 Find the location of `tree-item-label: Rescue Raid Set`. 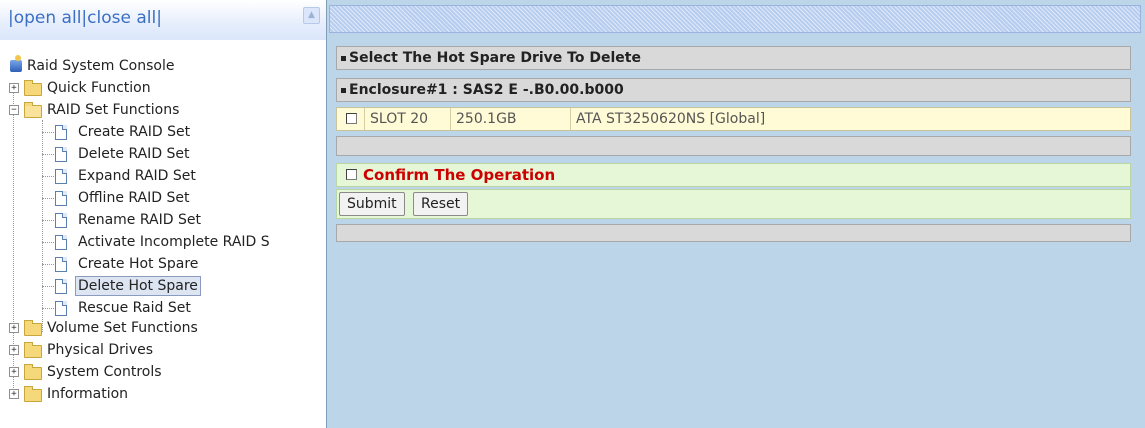

tree-item-label: Rescue Raid Set is located at coordinates (134, 308).